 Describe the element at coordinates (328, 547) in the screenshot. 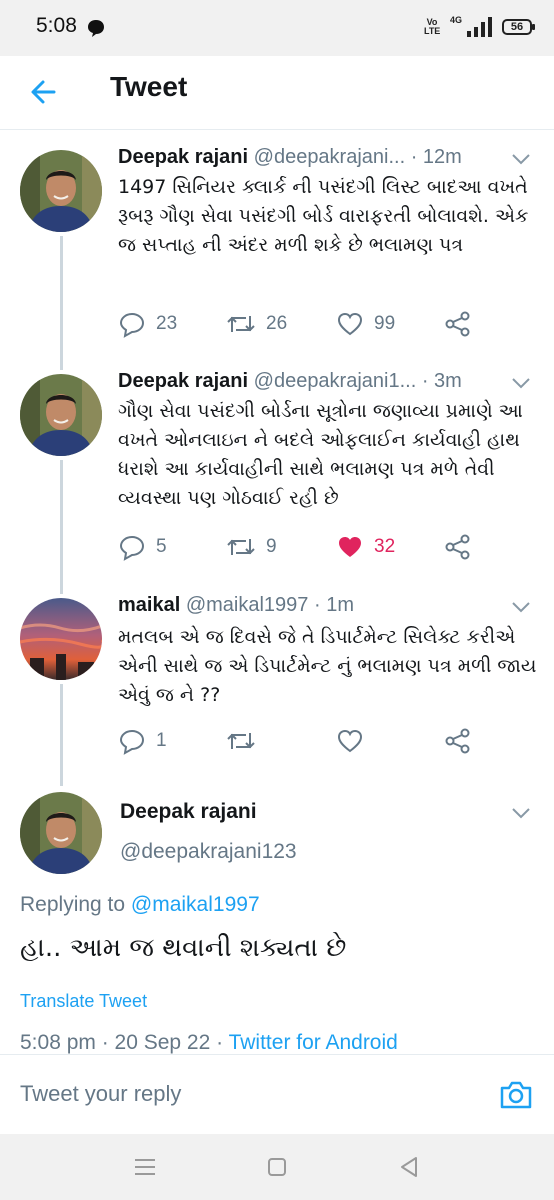

I see `tweet-actions: 5 9 32` at that location.